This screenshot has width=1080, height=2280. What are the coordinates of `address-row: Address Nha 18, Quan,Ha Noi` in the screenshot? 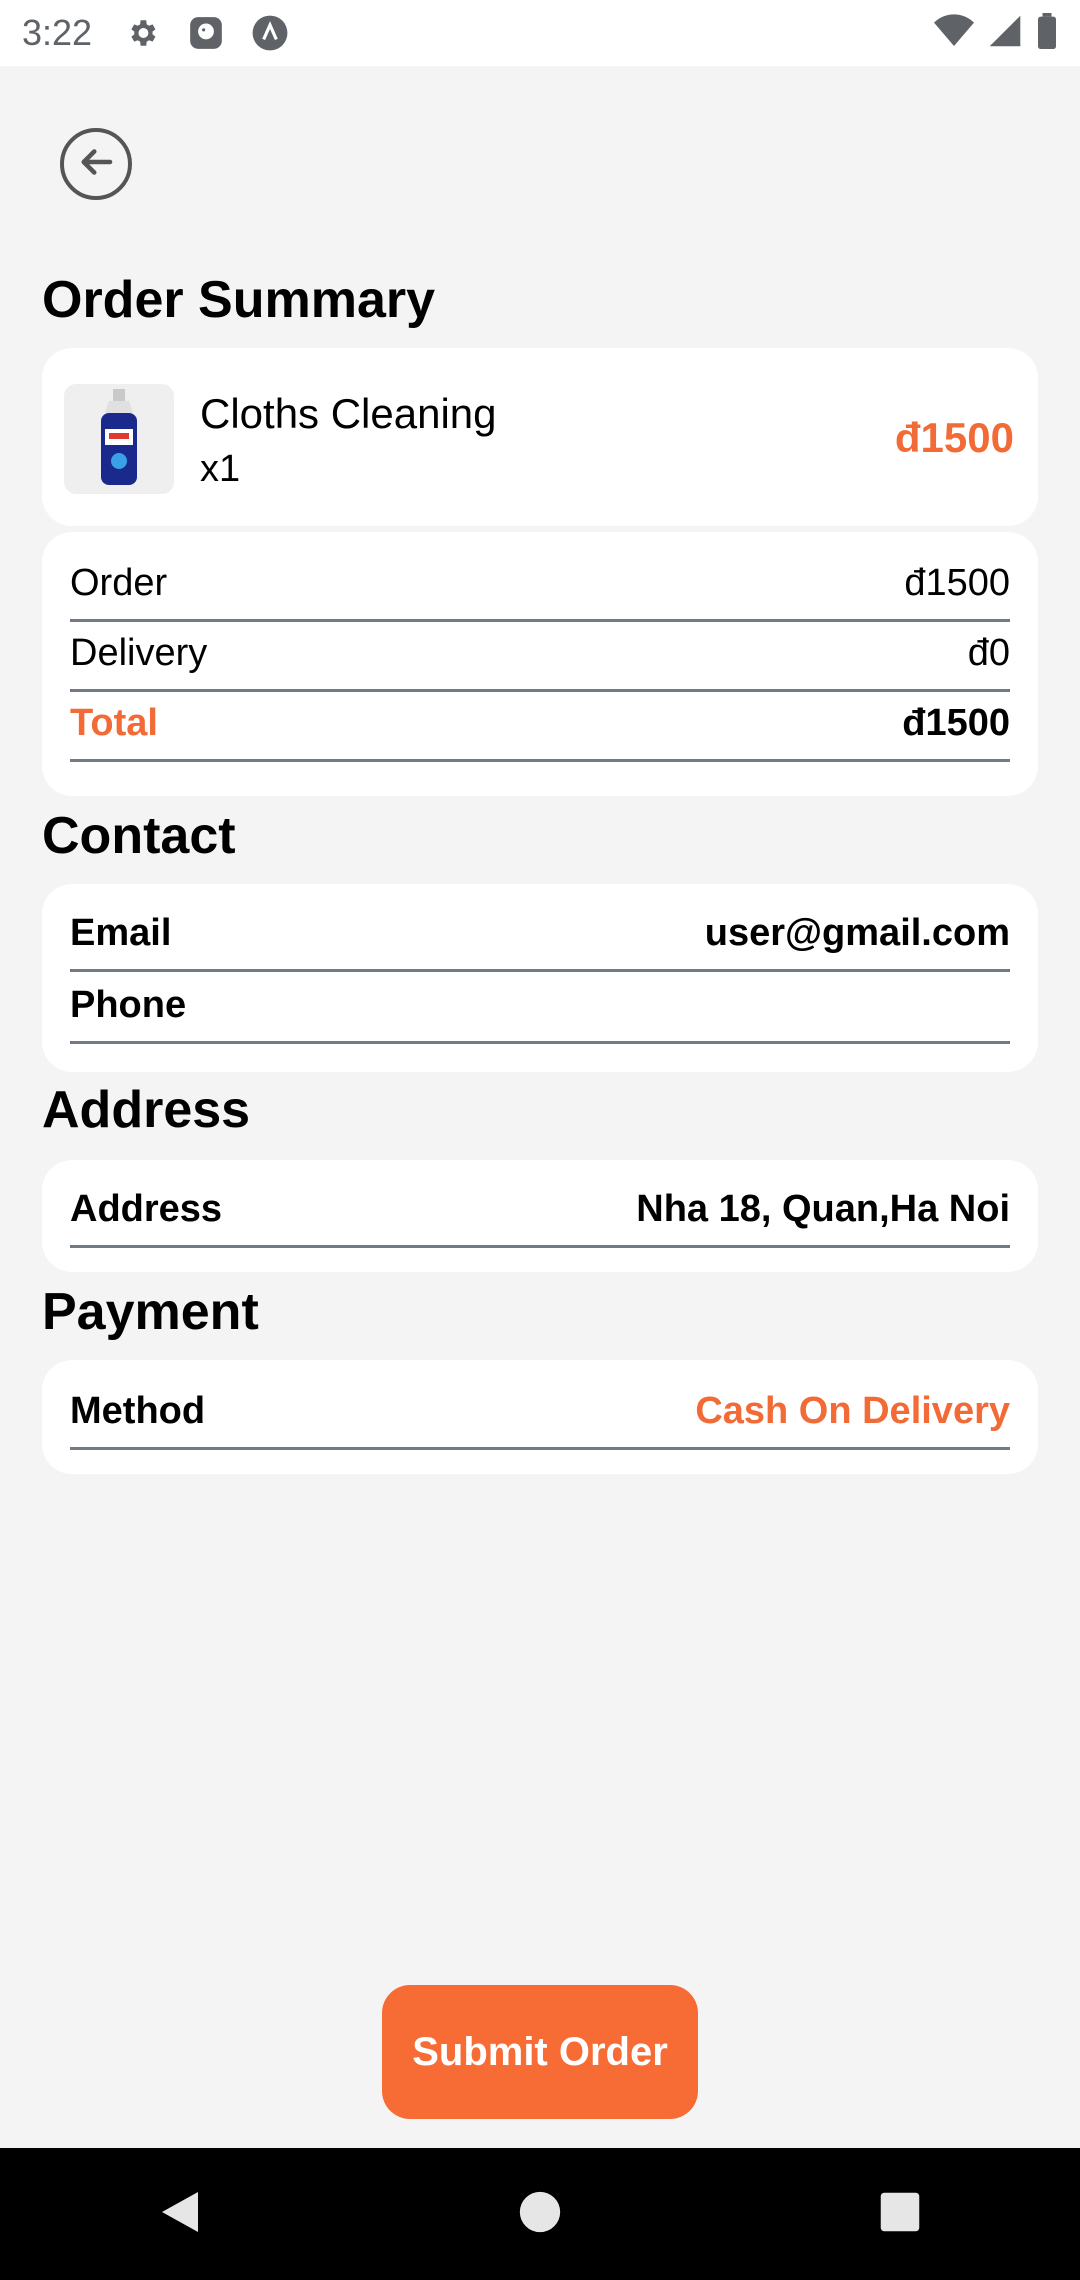 It's located at (540, 1213).